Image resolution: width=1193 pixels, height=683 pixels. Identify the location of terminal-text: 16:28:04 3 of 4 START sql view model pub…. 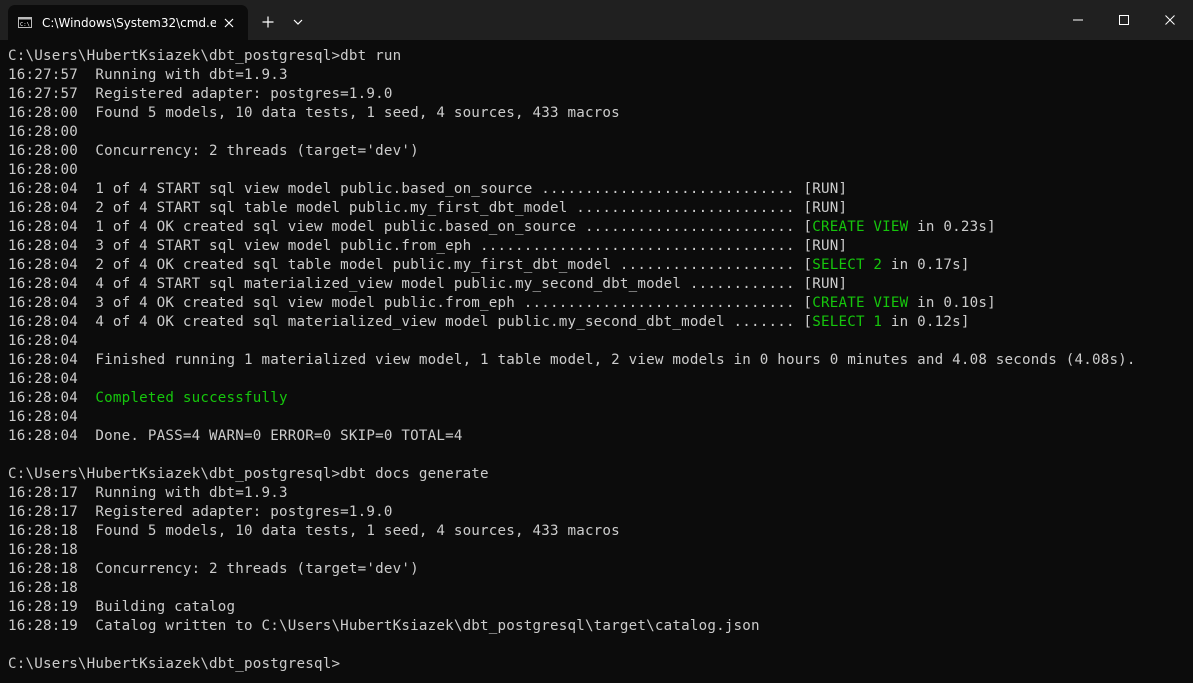
(428, 246).